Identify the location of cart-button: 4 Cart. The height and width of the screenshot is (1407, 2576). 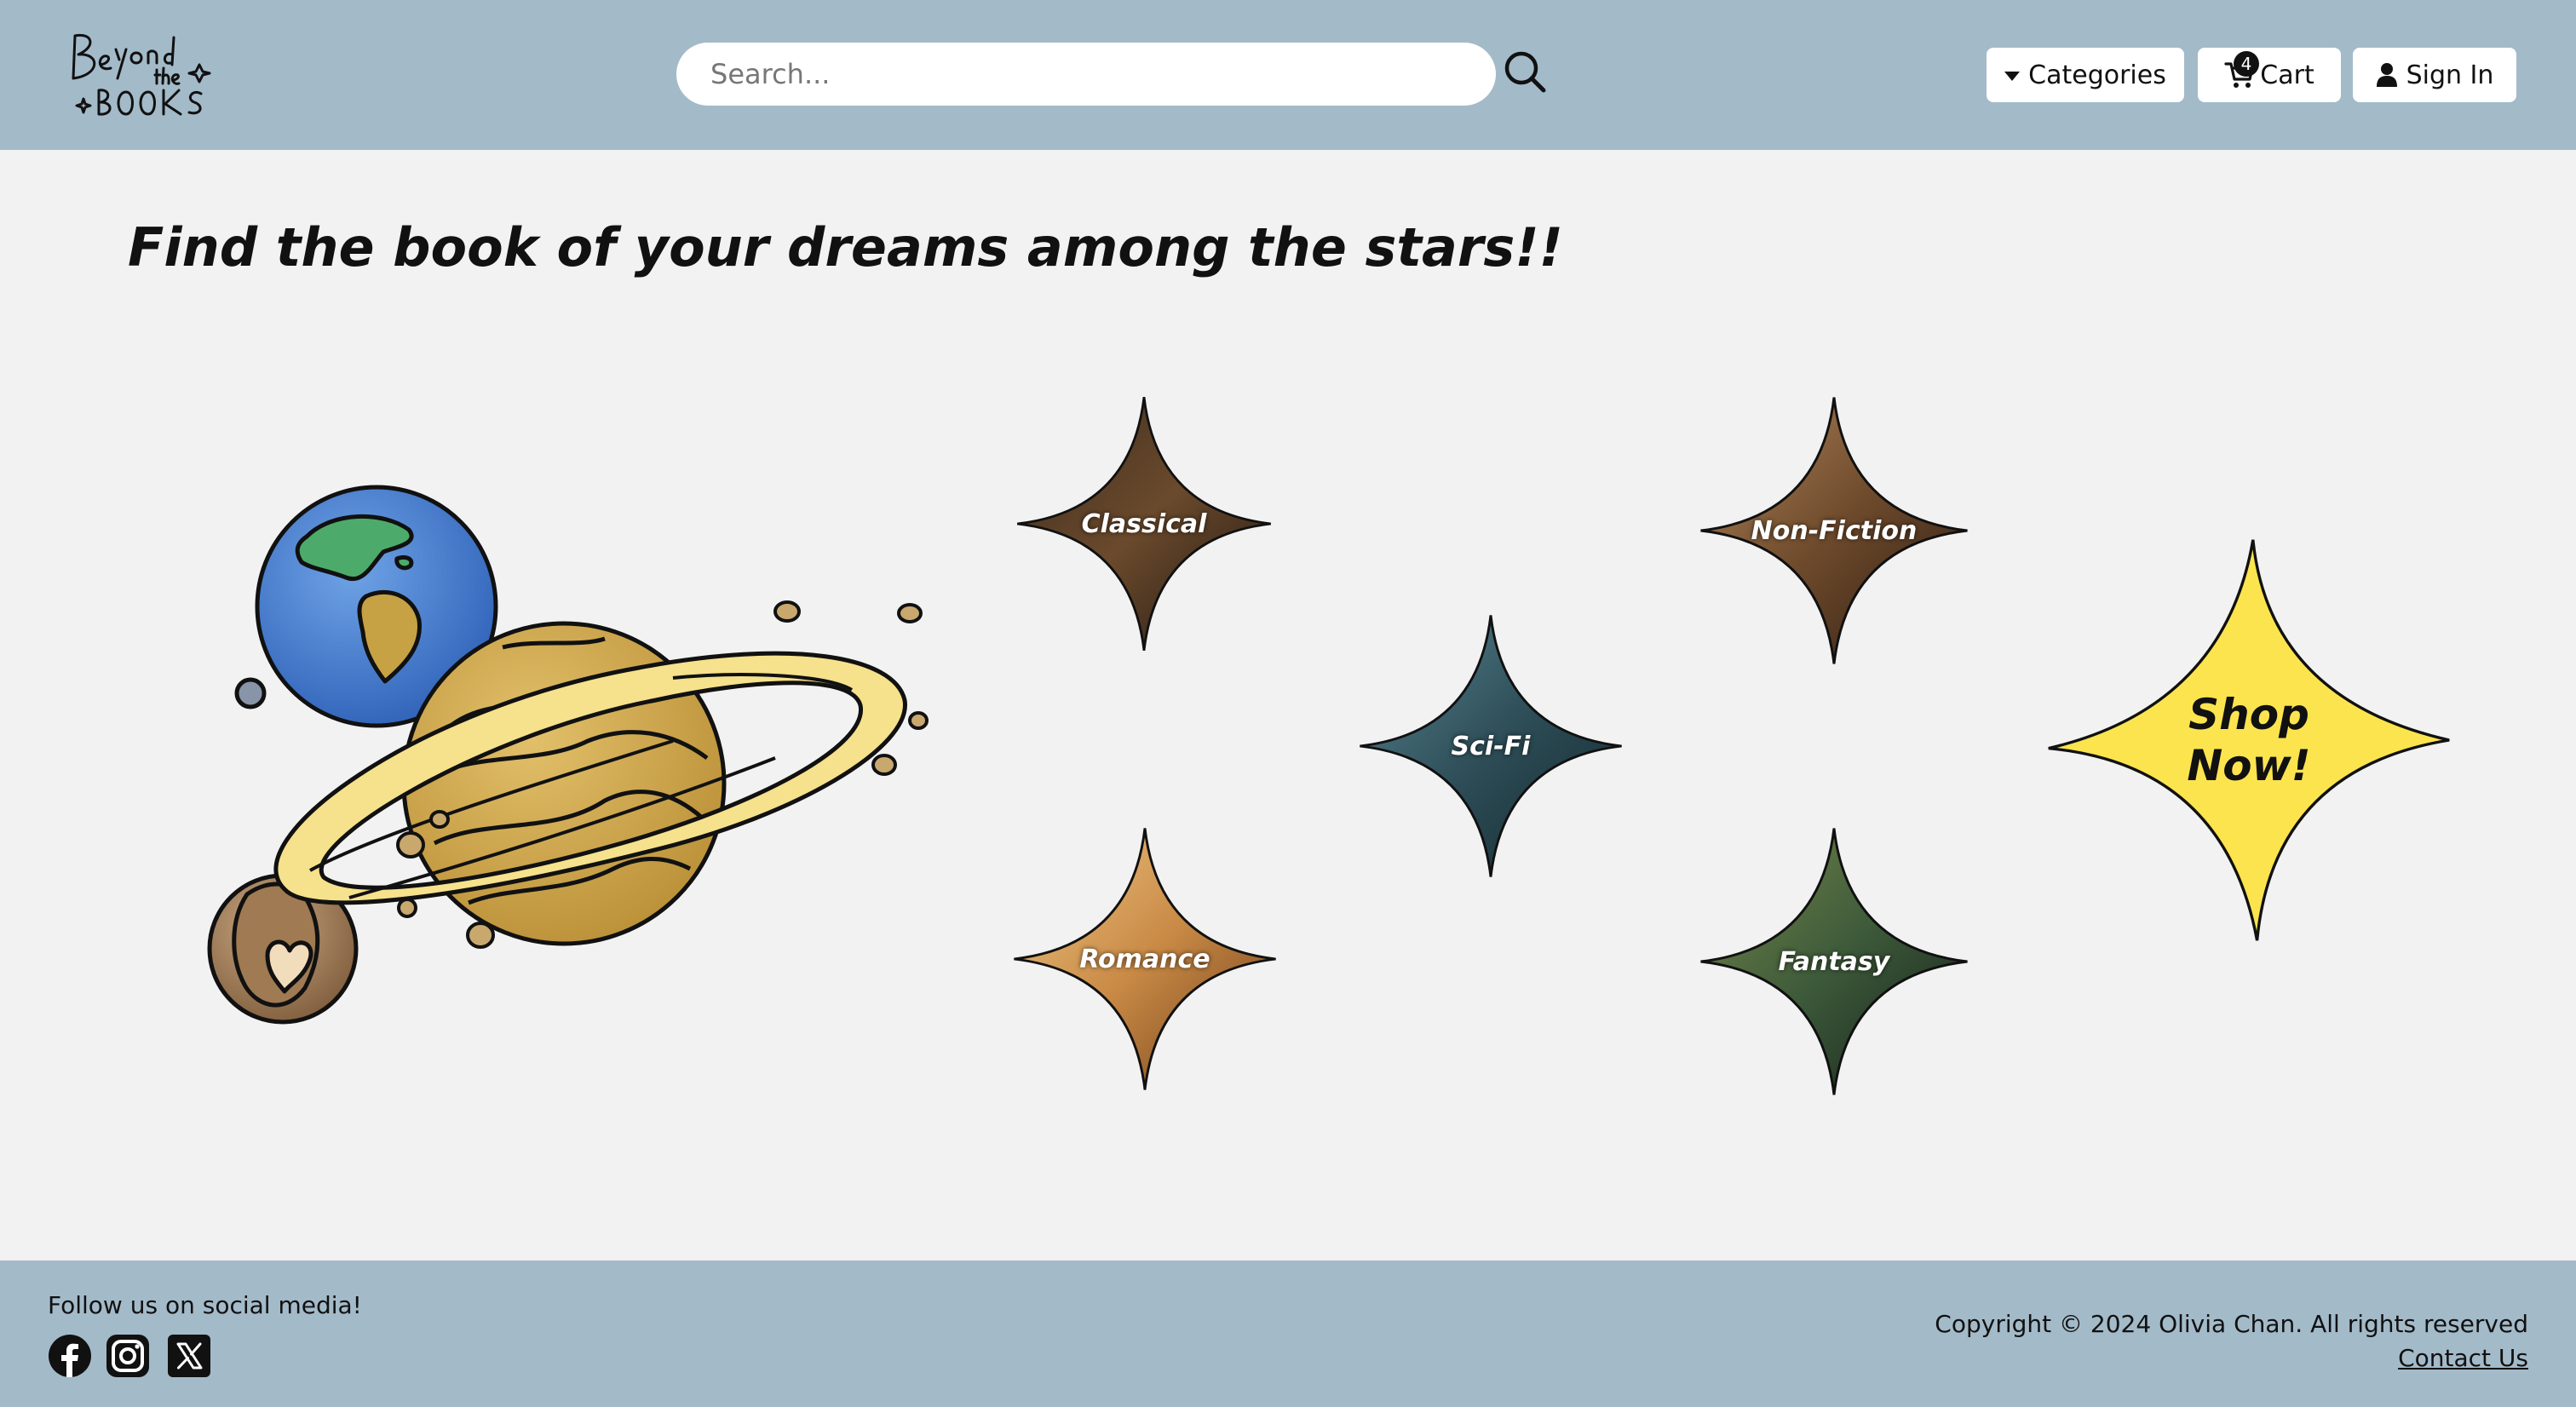
(2270, 75).